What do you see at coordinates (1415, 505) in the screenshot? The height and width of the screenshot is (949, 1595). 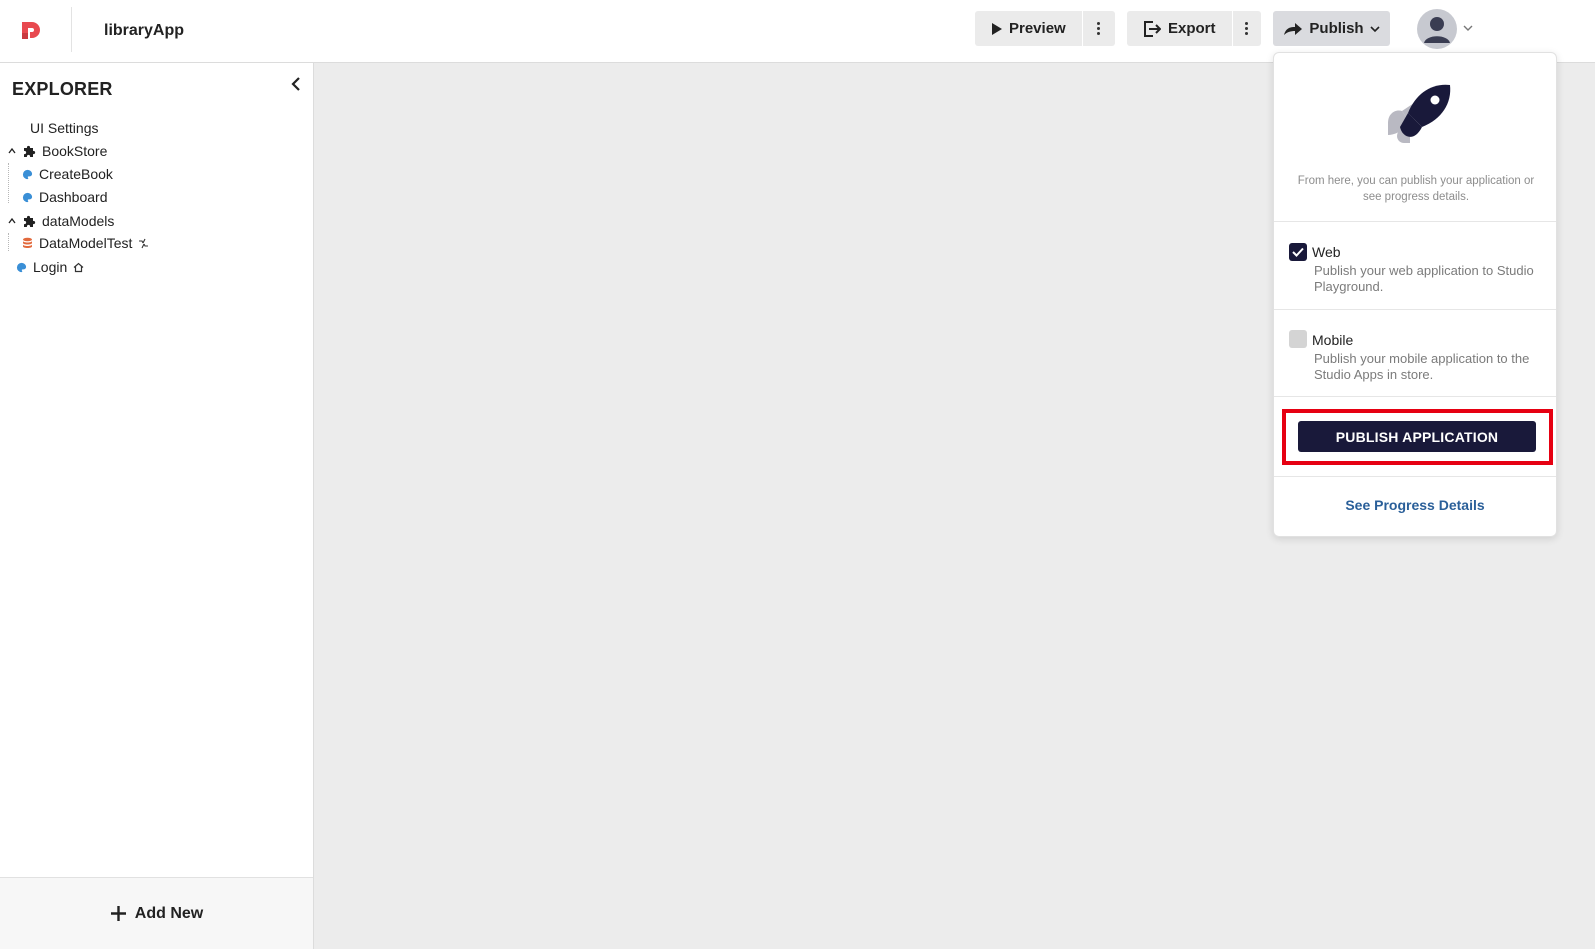 I see `see-progress-details-link: See Progress Details` at bounding box center [1415, 505].